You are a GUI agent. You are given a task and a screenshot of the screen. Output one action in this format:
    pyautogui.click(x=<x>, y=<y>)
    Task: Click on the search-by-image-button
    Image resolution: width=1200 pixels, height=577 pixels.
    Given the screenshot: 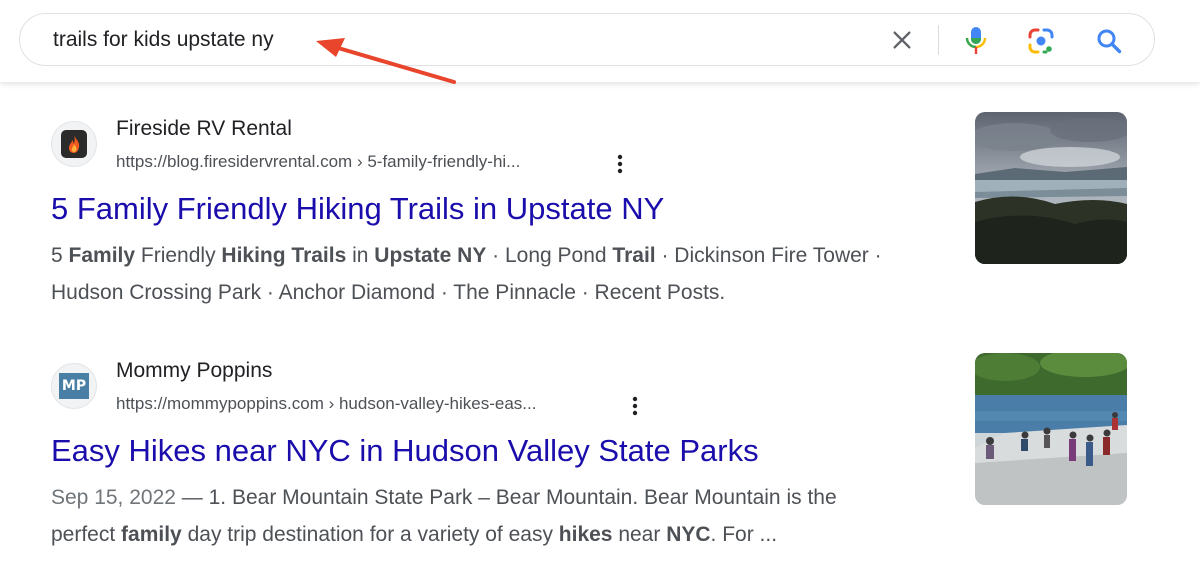 What is the action you would take?
    pyautogui.click(x=1041, y=41)
    